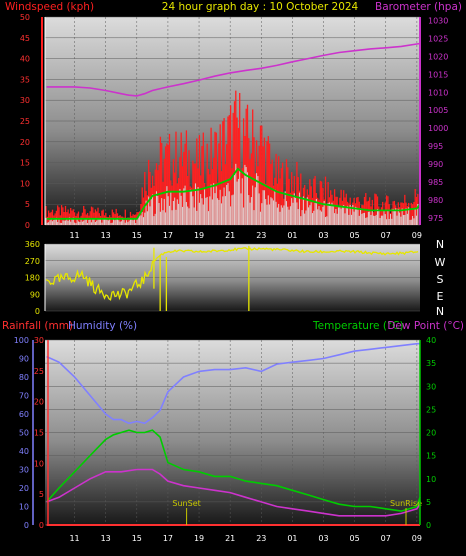 The width and height of the screenshot is (466, 556). I want to click on humidity-axis-title: Humidity (%), so click(102, 326).